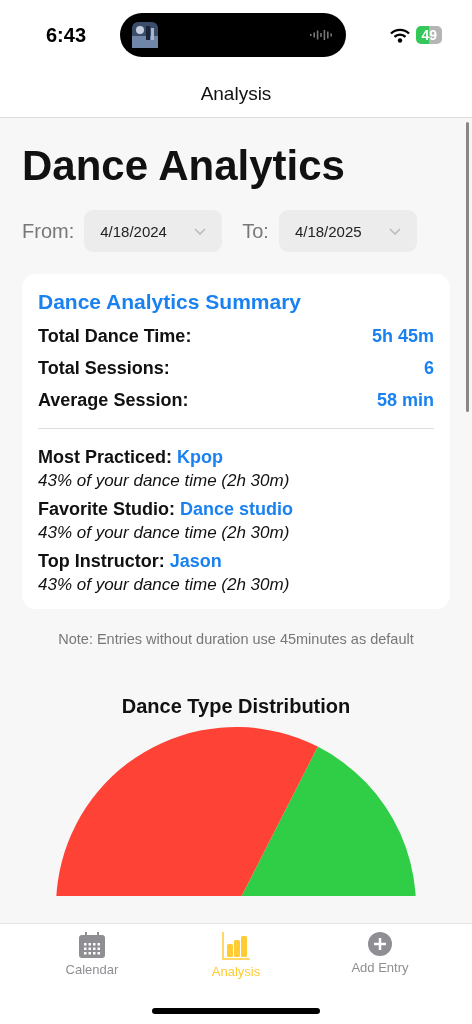  What do you see at coordinates (115, 336) in the screenshot?
I see `stat-label: Total Dance Time:` at bounding box center [115, 336].